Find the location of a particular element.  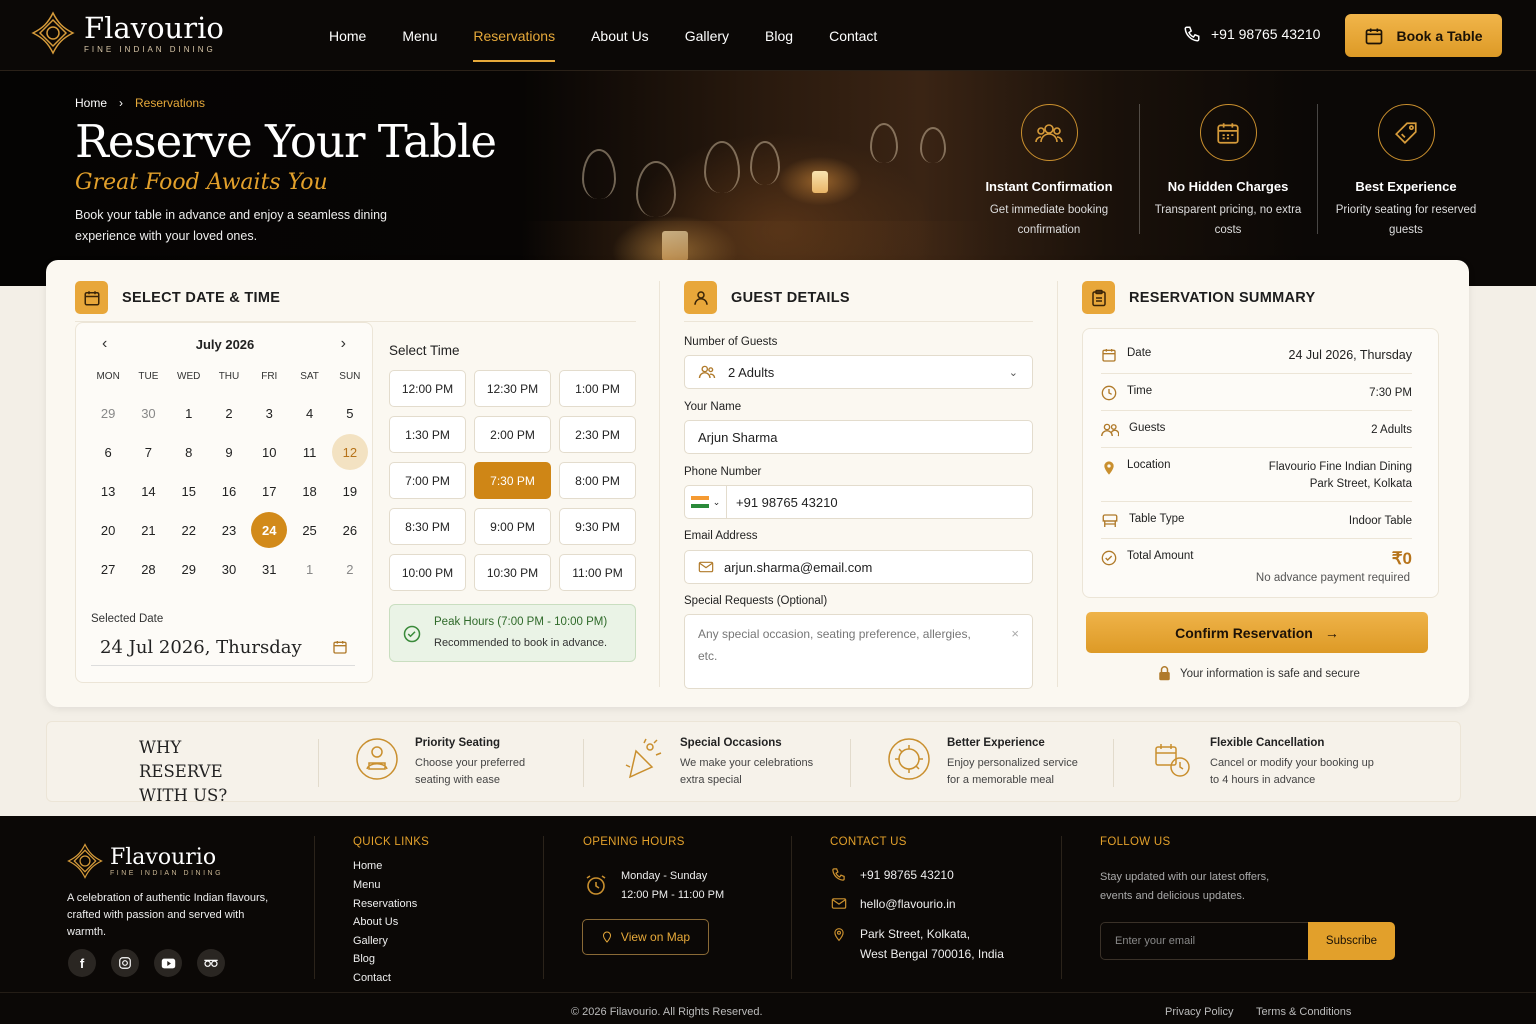

phone-input: ⌄ +91 98765 43210 is located at coordinates (858, 502).